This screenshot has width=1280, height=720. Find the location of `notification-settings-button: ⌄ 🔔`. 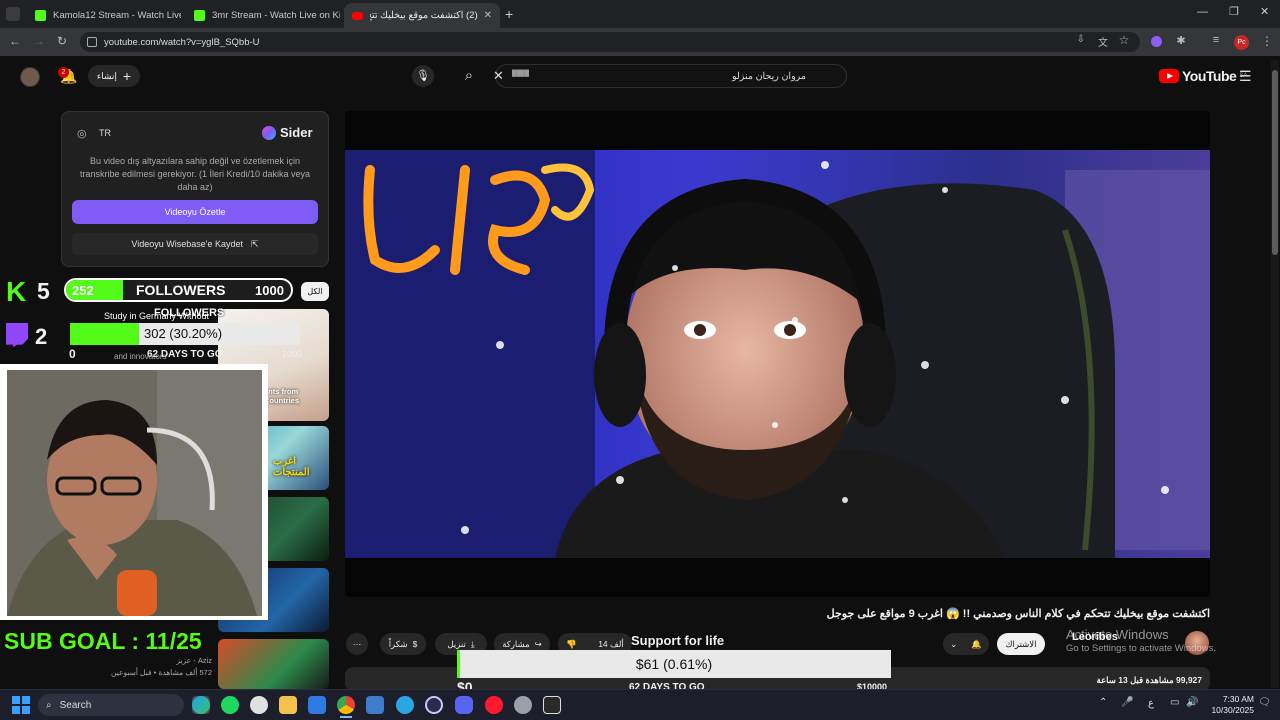

notification-settings-button: ⌄ 🔔 is located at coordinates (966, 644).